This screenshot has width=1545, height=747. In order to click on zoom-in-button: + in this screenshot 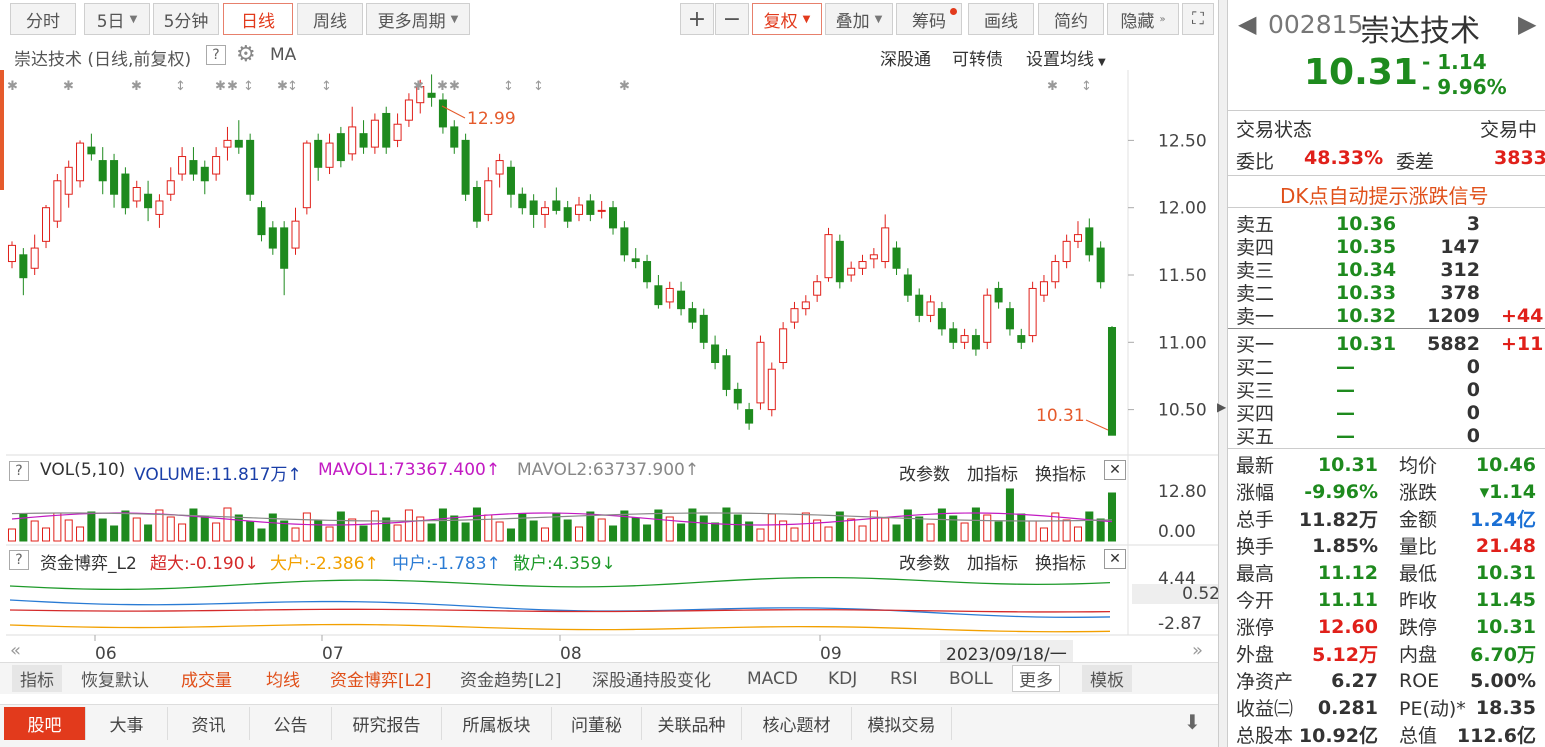, I will do `click(697, 19)`.